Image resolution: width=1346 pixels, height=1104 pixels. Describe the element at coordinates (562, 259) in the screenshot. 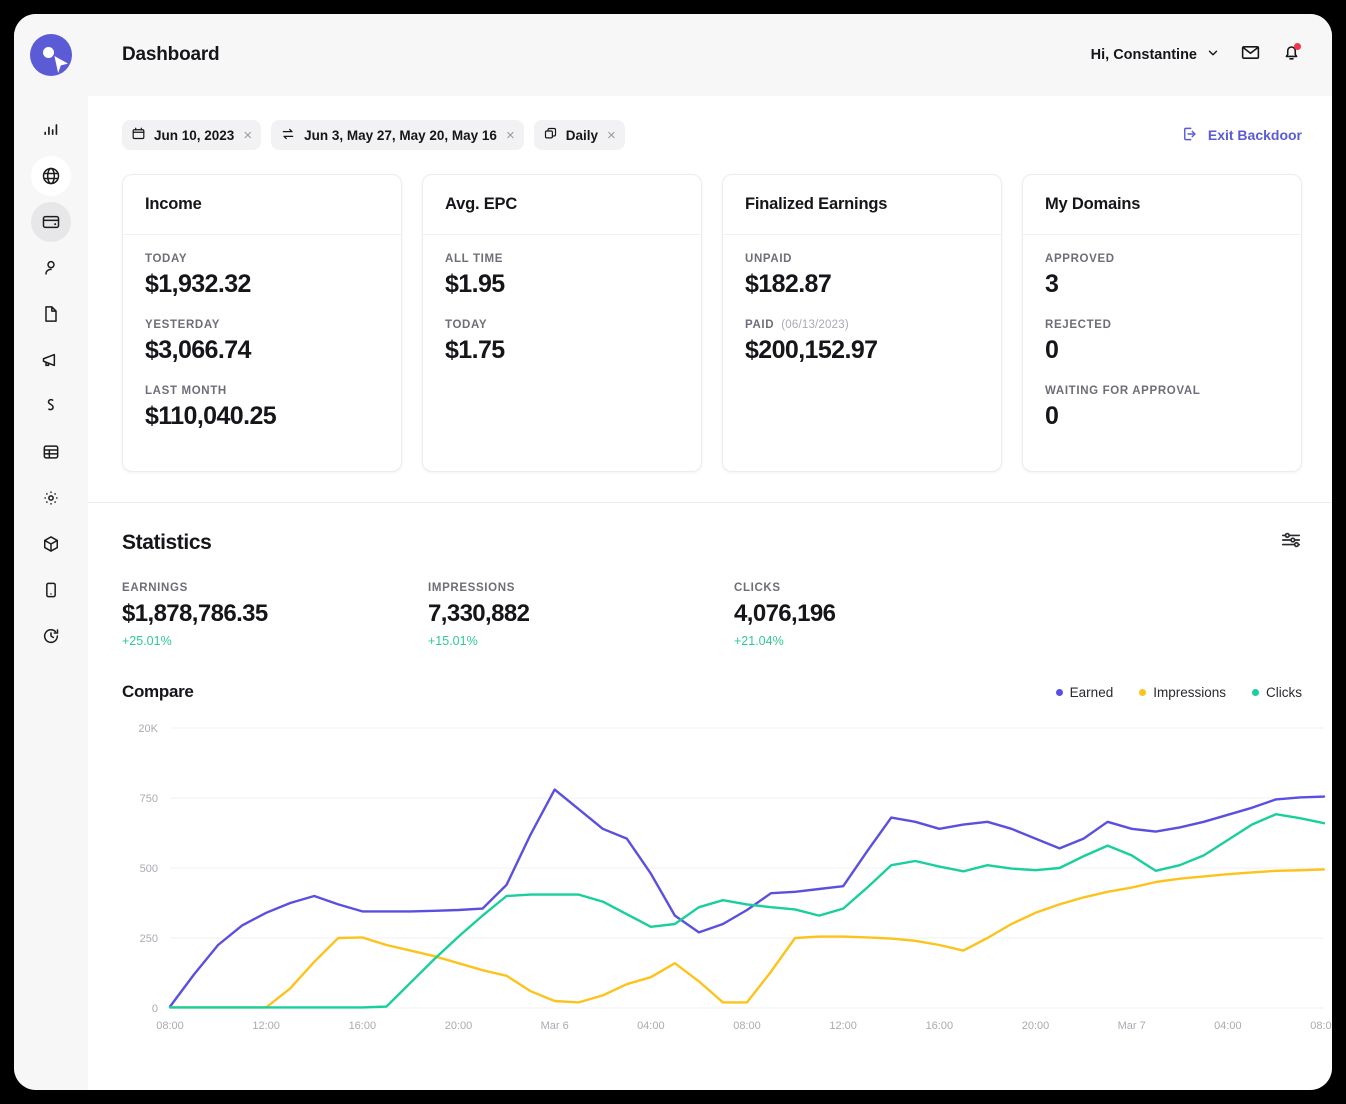

I see `metric-label: ALL TIME` at that location.